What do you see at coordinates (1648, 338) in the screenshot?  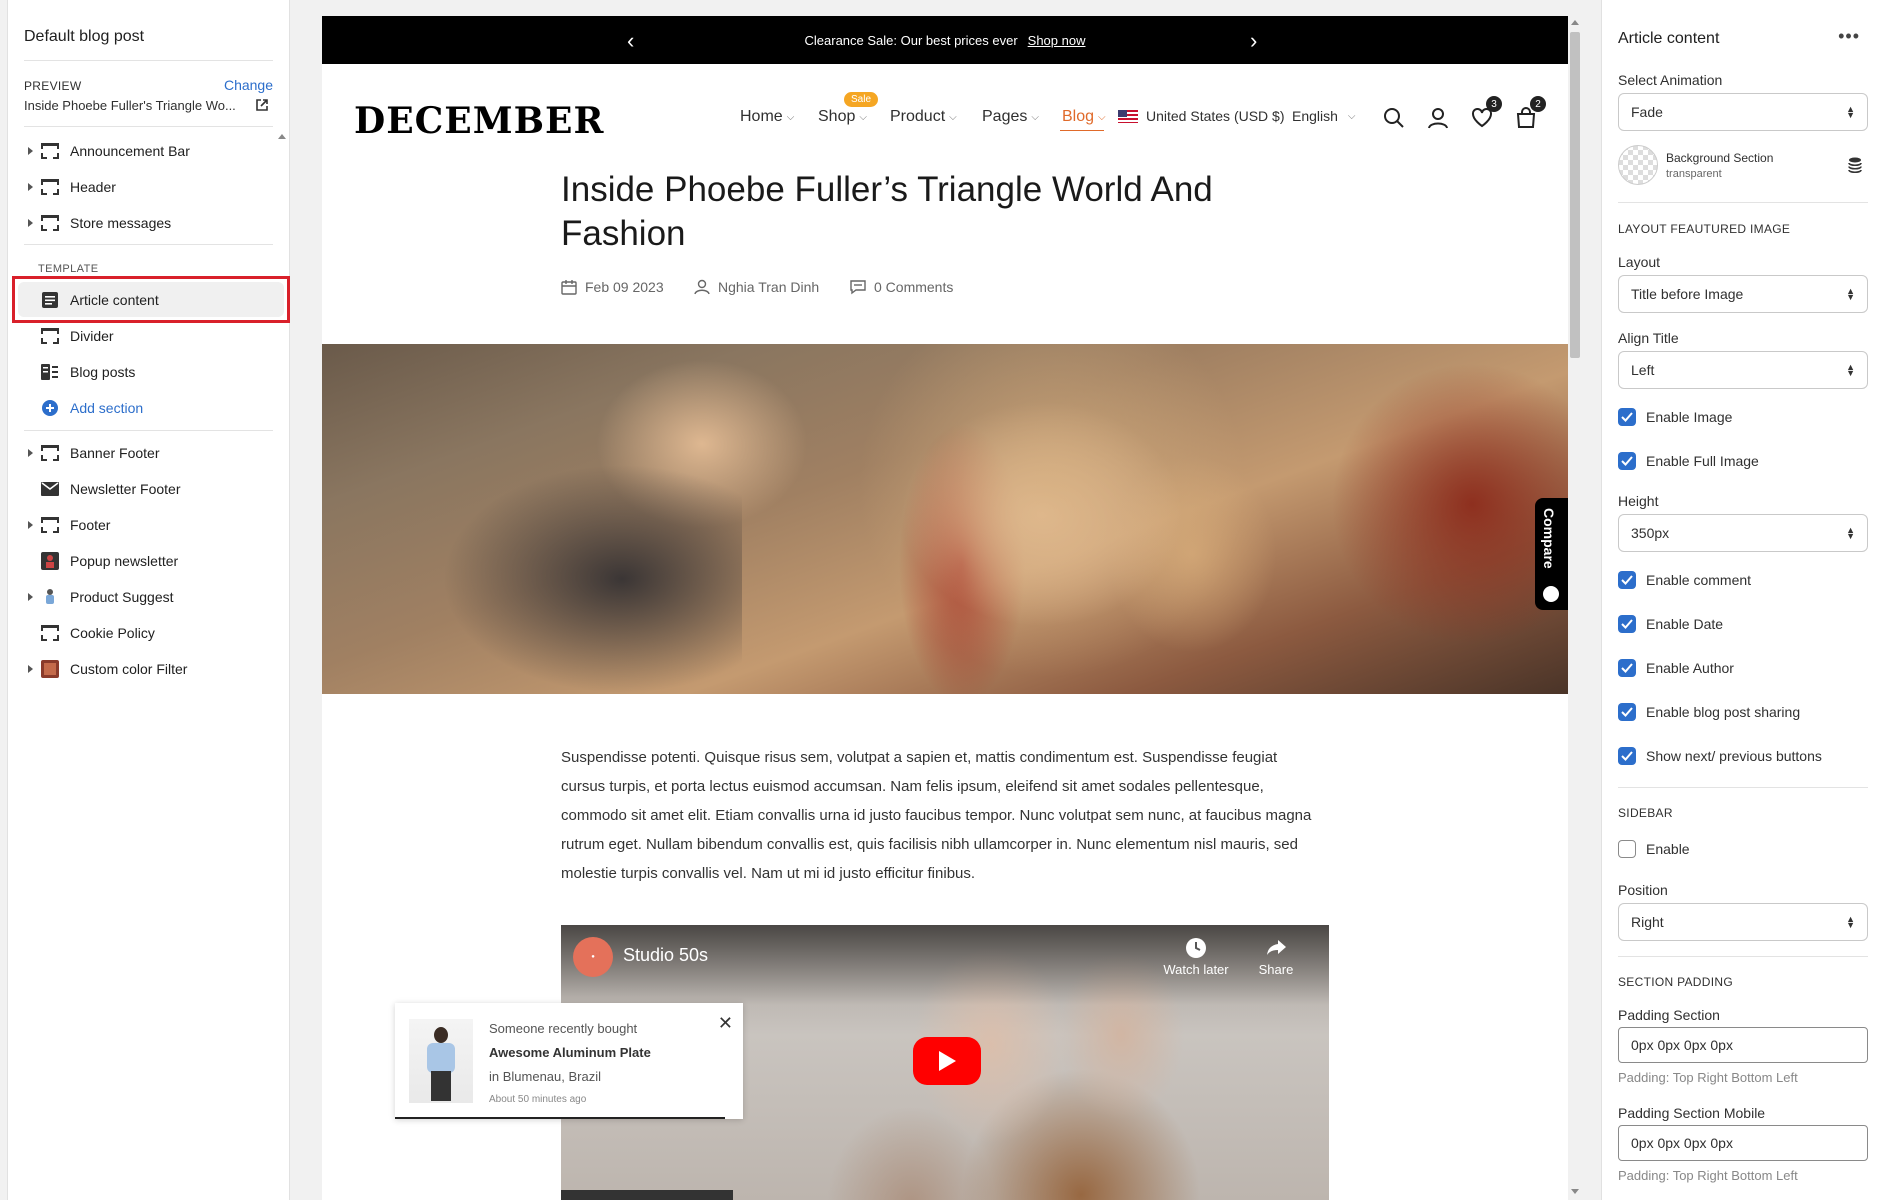 I see `align-title-label: Align Title` at bounding box center [1648, 338].